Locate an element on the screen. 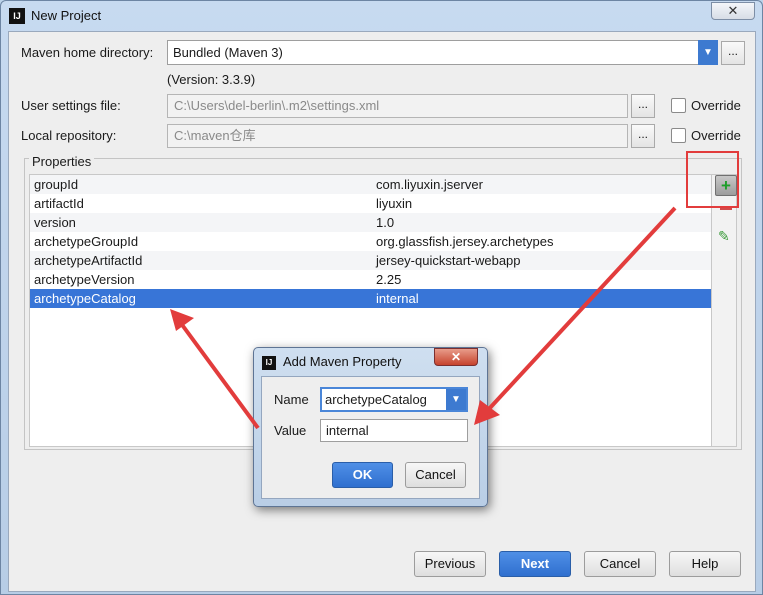 This screenshot has width=763, height=595. properties-toolbar is located at coordinates (724, 310).